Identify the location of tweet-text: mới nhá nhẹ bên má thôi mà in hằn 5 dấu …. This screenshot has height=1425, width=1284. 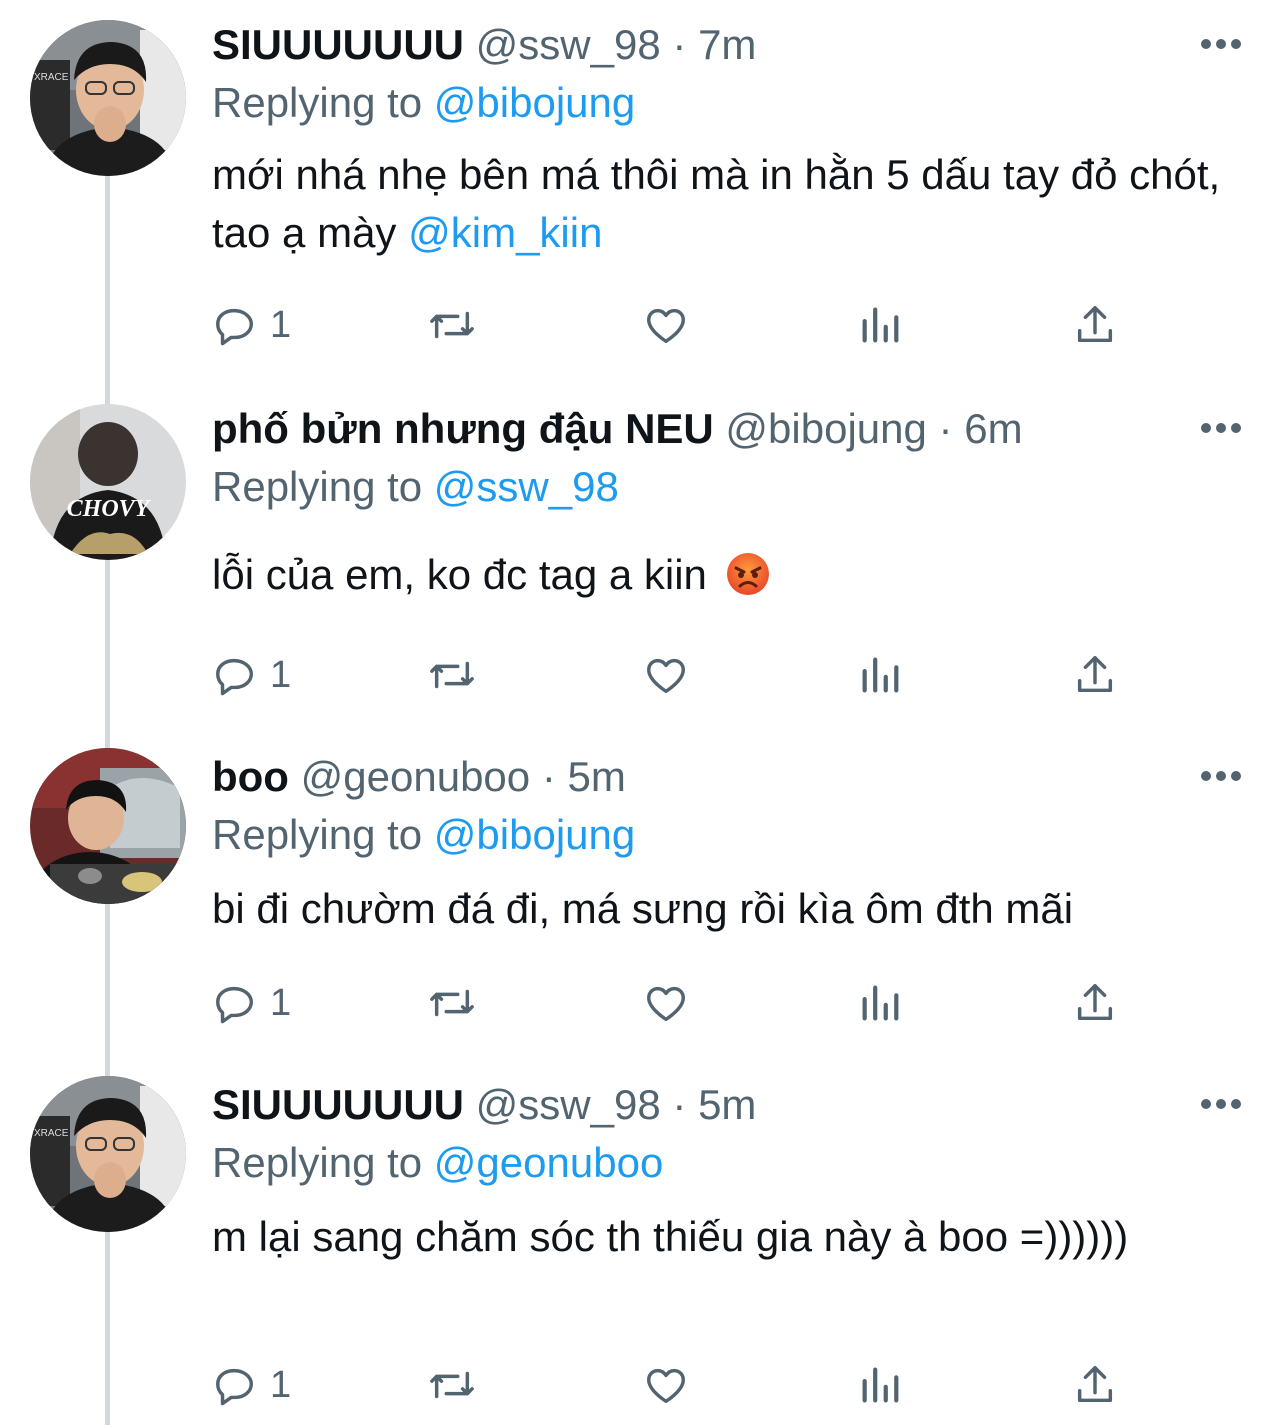
(717, 204).